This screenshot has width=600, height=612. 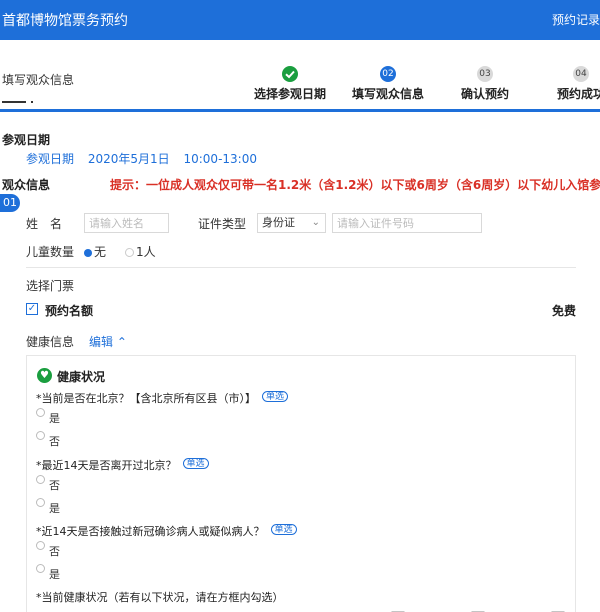 I want to click on step-fill-visitor: 02 填写观众信息, so click(x=388, y=84).